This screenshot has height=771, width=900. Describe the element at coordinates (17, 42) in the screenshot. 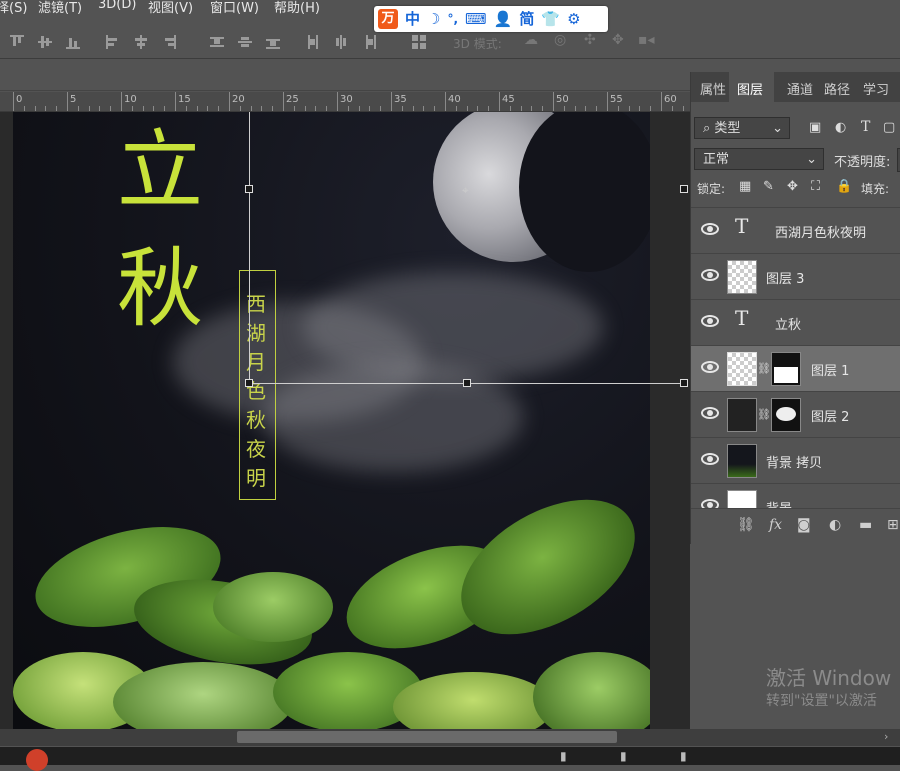

I see `align-top-icon` at that location.